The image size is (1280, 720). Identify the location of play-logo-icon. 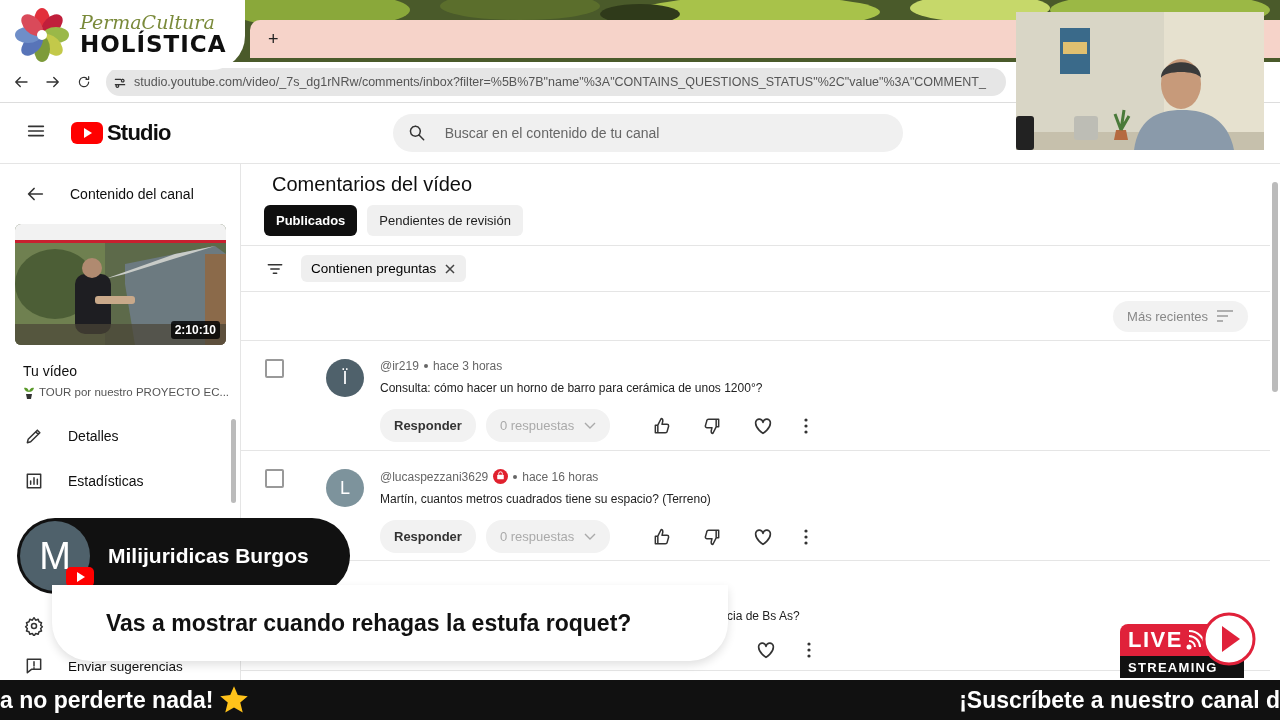
(87, 133).